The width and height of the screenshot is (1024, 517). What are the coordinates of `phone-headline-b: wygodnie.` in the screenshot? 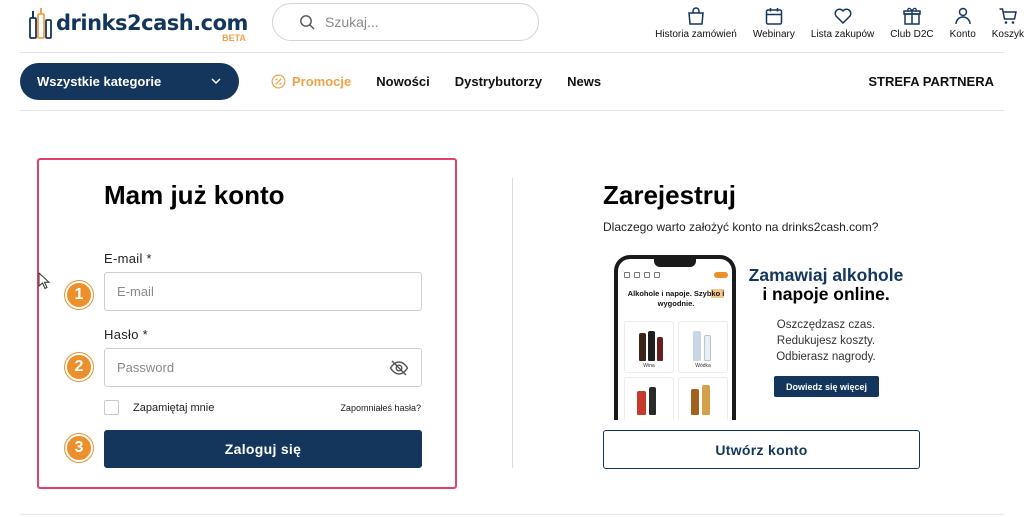 It's located at (676, 303).